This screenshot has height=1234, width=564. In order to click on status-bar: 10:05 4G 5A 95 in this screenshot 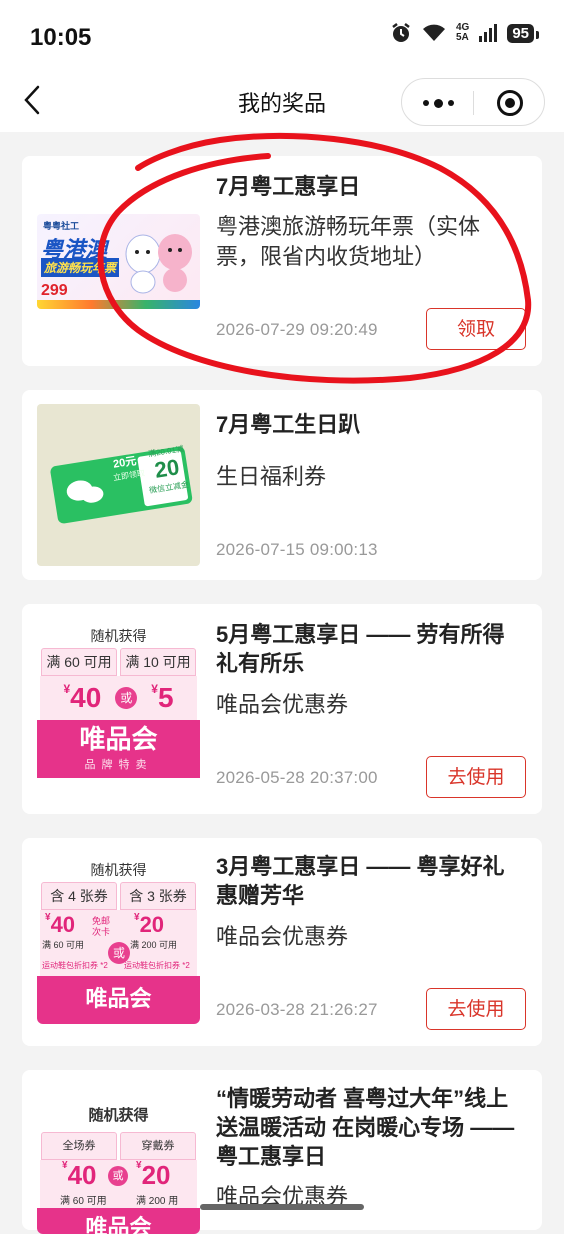, I will do `click(282, 35)`.